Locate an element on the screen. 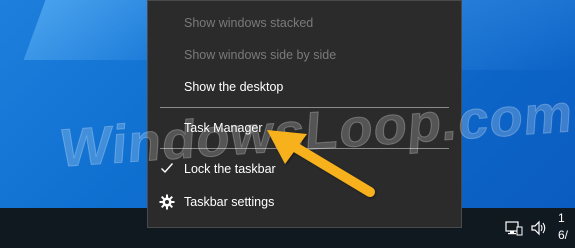 This screenshot has height=248, width=575. arrow-icon is located at coordinates (321, 163).